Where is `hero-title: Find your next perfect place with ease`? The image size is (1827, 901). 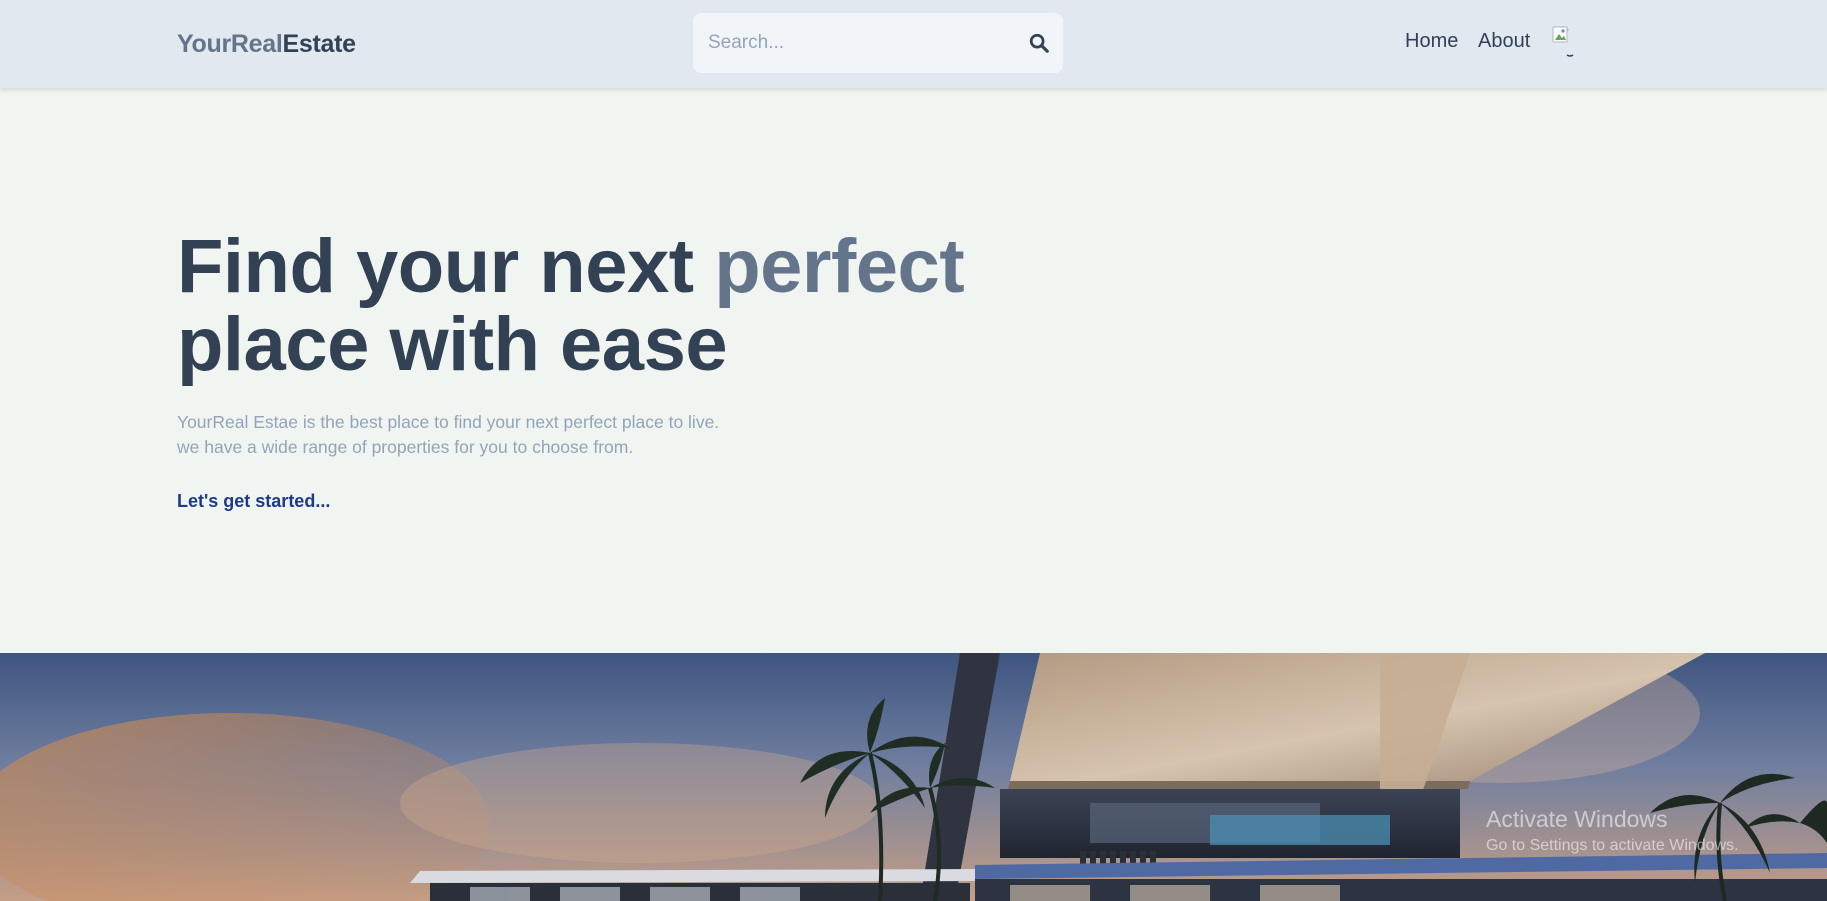
hero-title: Find your next perfect place with ease is located at coordinates (571, 307).